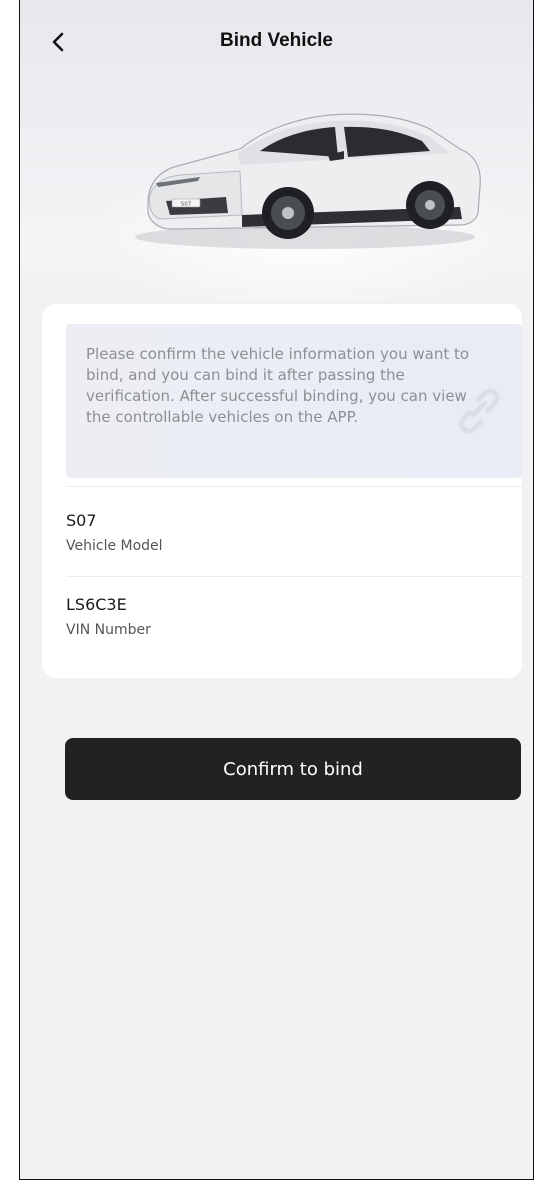 The width and height of the screenshot is (554, 1182). I want to click on vehicle-model-row: S07 Vehicle Model, so click(294, 533).